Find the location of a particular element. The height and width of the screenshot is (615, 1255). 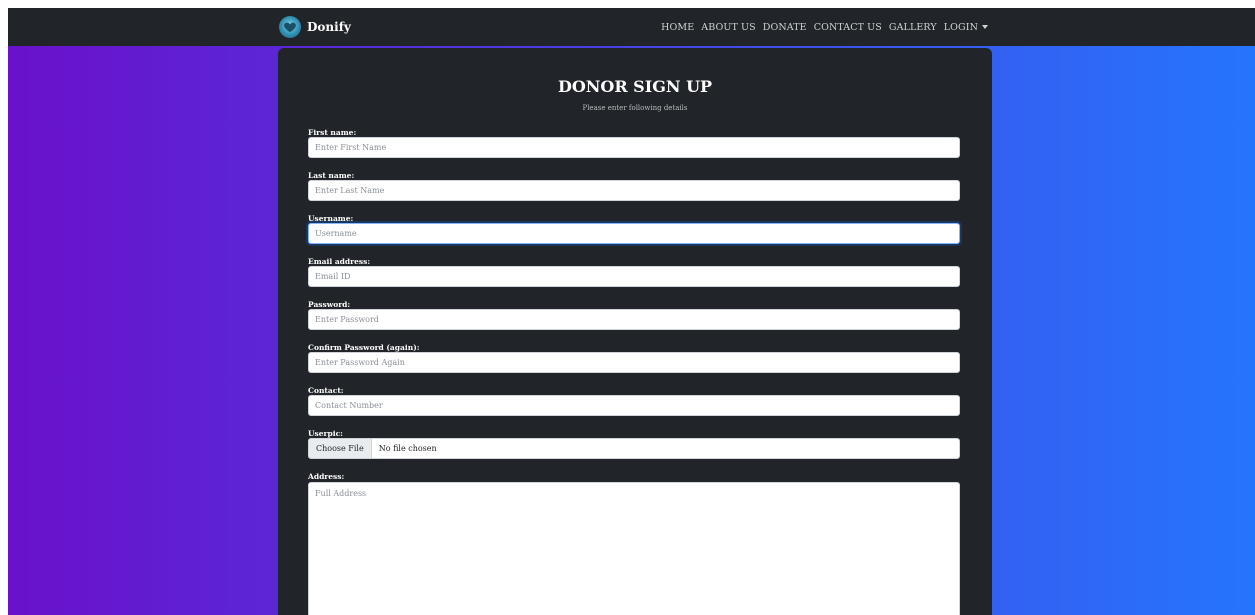

nav-link-login-label: LOGIN is located at coordinates (960, 27).